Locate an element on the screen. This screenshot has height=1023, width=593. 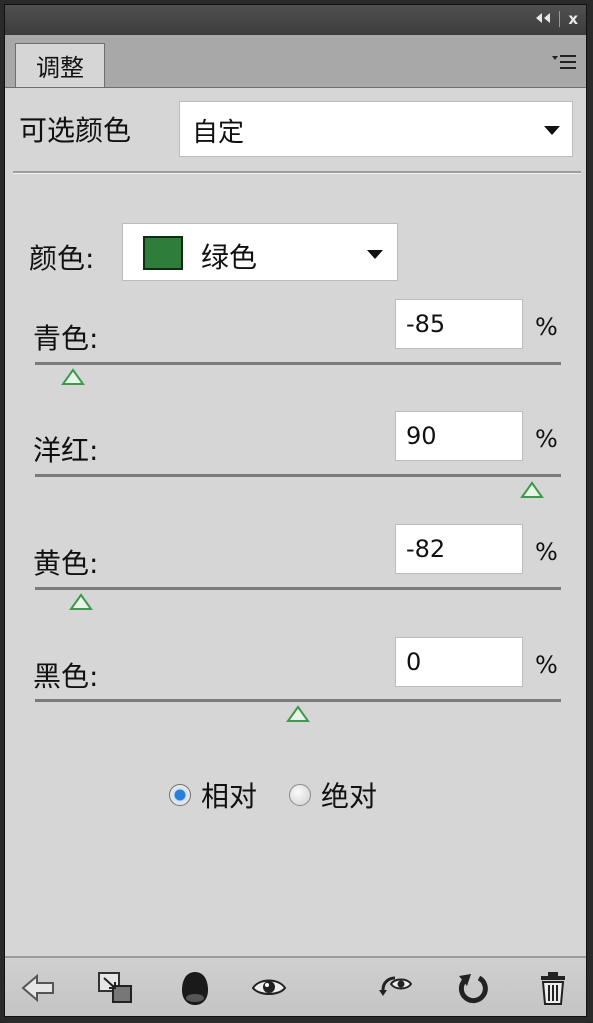
titlebar-divider is located at coordinates (560, 19).